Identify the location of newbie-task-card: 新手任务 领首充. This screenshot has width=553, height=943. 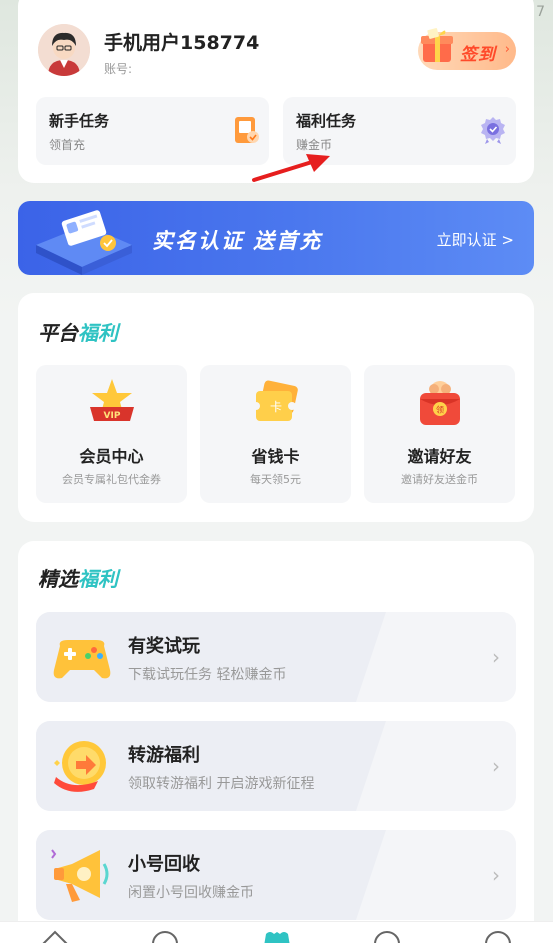
(152, 131).